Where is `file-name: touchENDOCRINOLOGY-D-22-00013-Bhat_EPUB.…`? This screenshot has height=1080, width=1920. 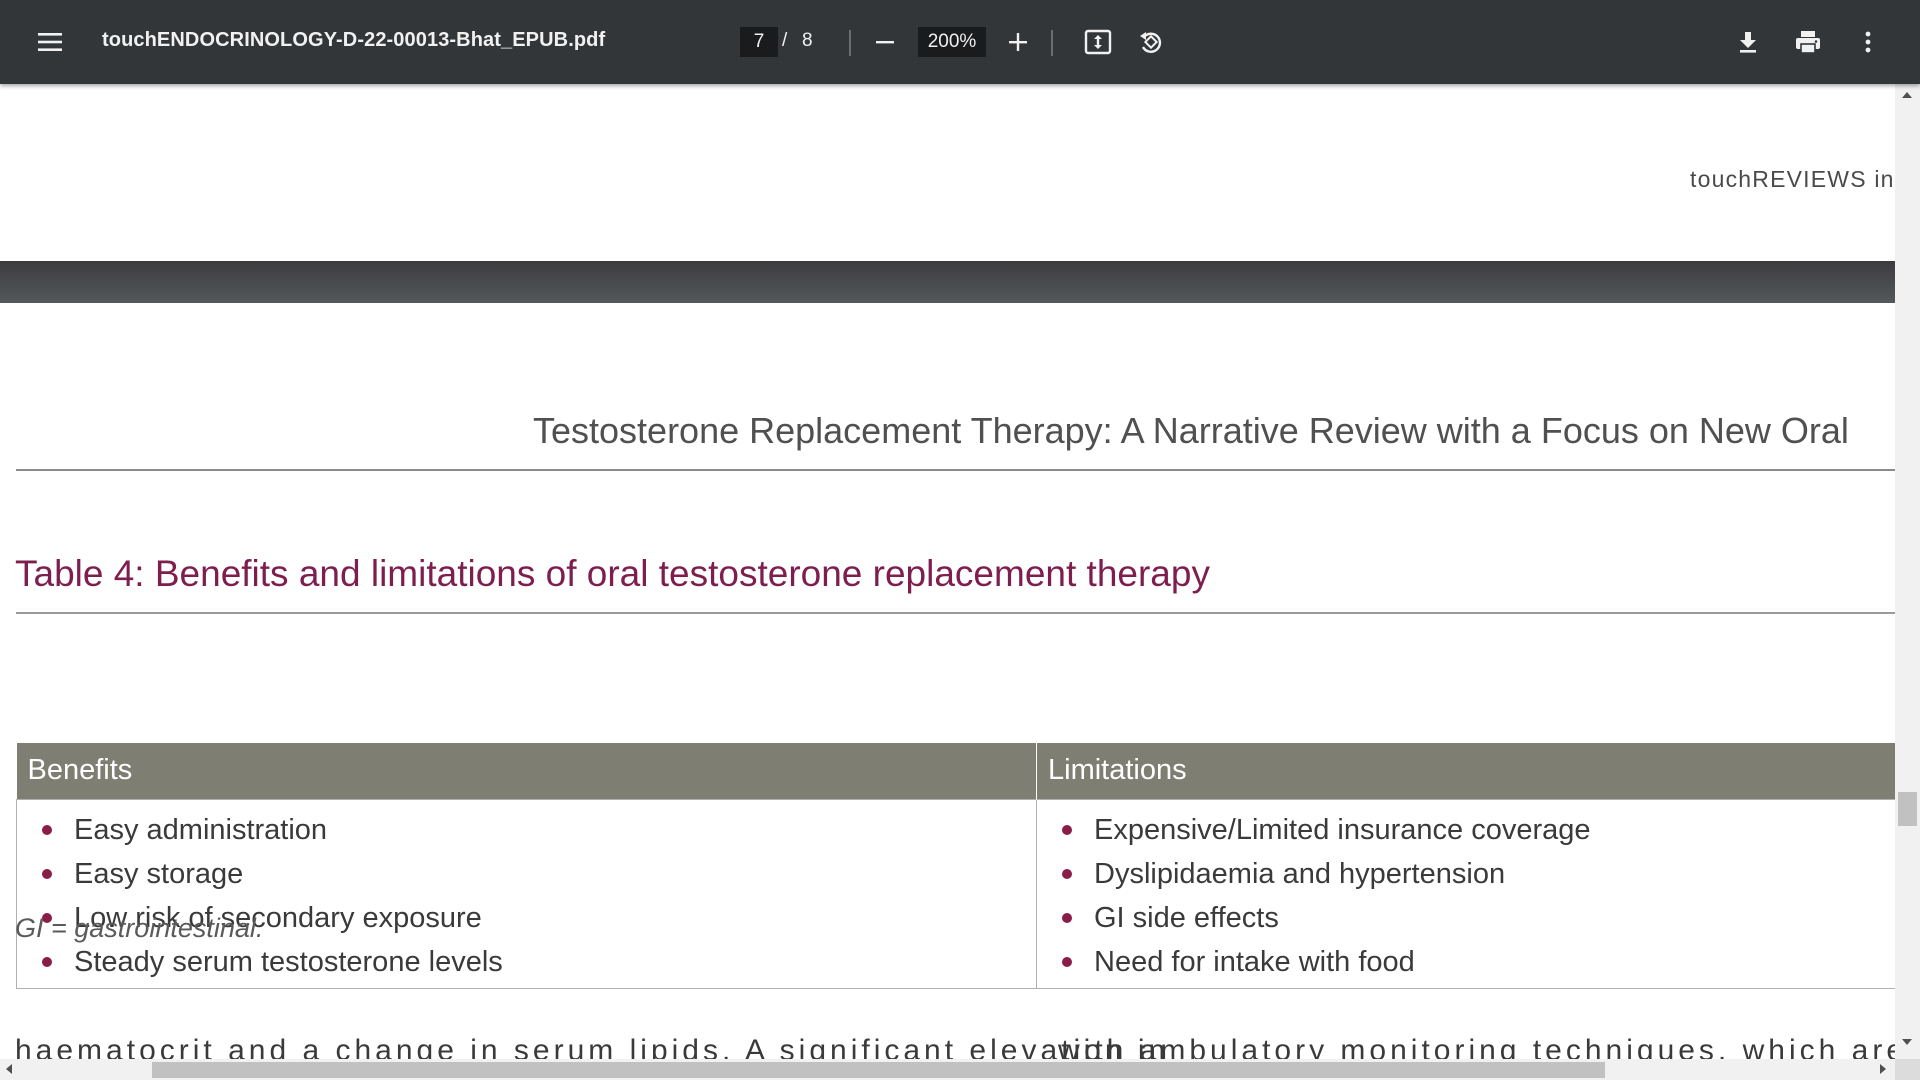 file-name: touchENDOCRINOLOGY-D-22-00013-Bhat_EPUB.… is located at coordinates (354, 40).